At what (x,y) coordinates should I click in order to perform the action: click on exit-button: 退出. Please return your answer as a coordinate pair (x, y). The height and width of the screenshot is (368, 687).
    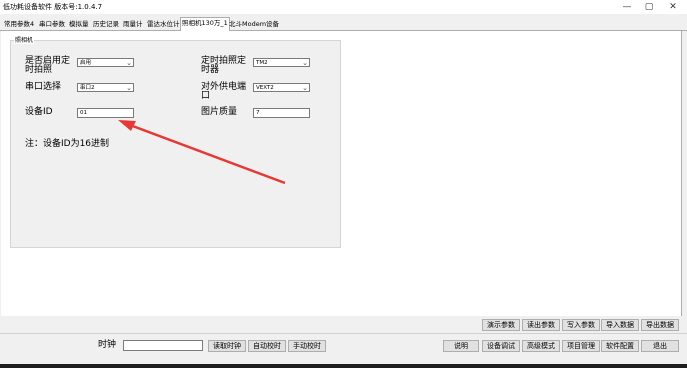
    Looking at the image, I should click on (660, 346).